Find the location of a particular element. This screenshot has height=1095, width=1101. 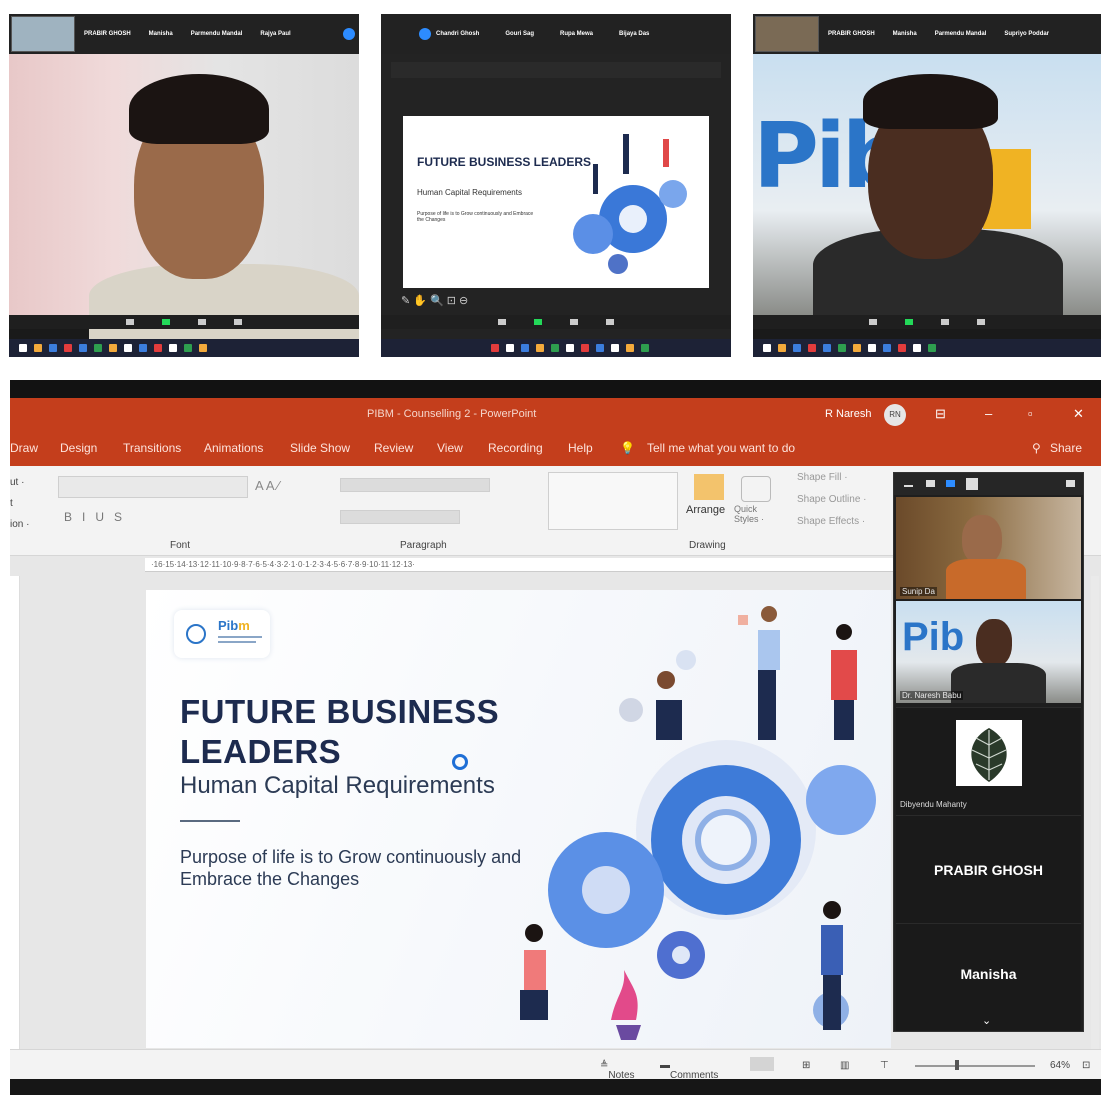

tab-transitions: Transitions is located at coordinates (152, 448).